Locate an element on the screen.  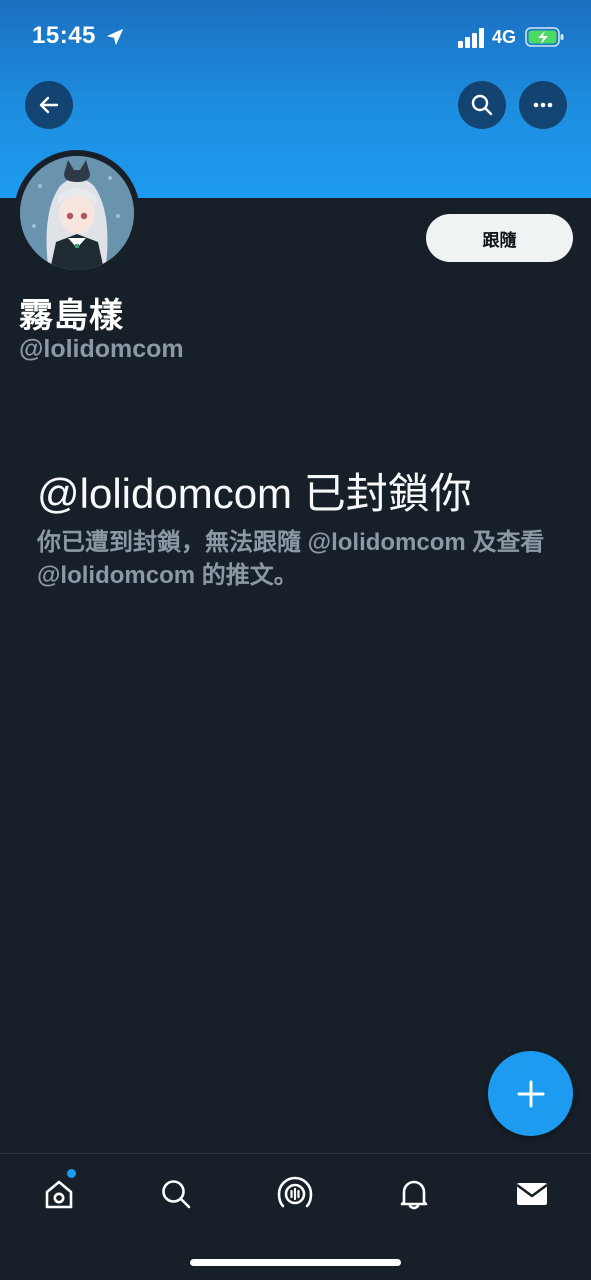
nav-spaces is located at coordinates (295, 1194).